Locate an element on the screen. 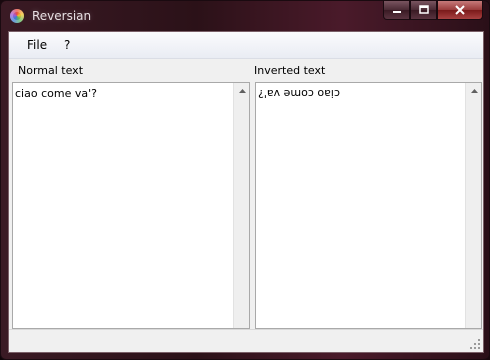 The height and width of the screenshot is (360, 490). minimize-icon is located at coordinates (396, 12).